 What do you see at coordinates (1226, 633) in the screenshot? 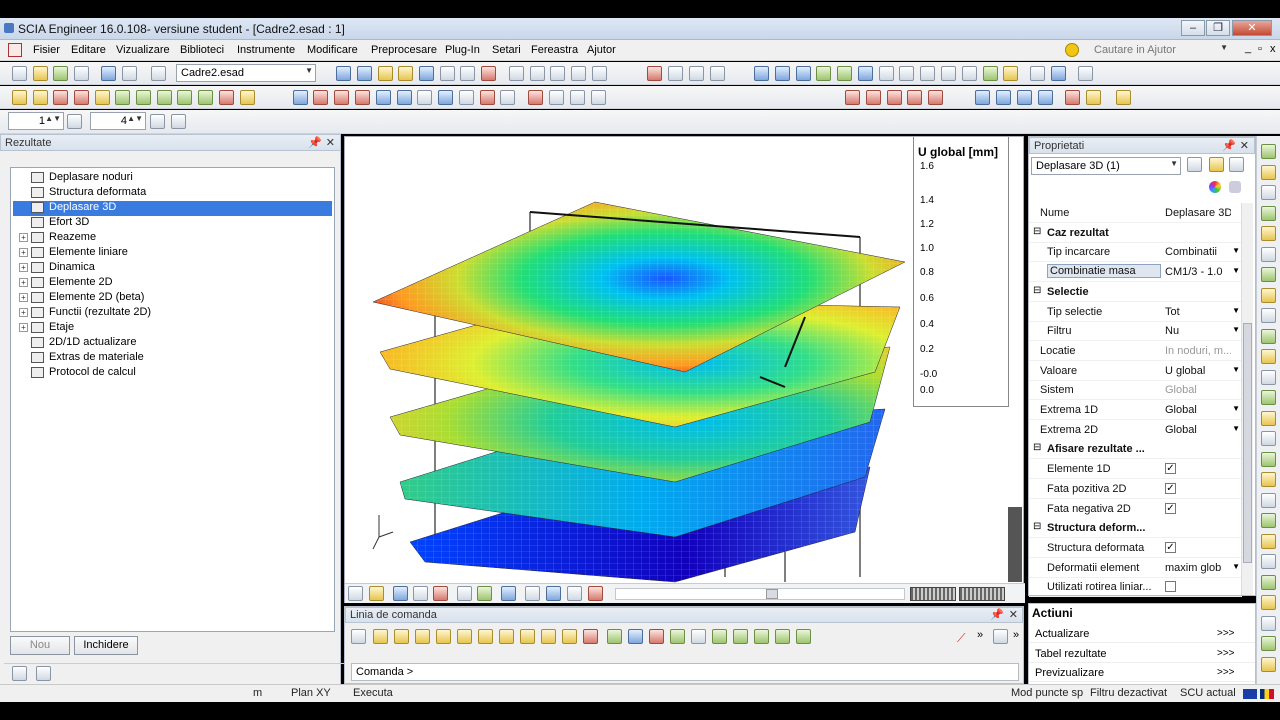
I see `action-arrow: >>>` at bounding box center [1226, 633].